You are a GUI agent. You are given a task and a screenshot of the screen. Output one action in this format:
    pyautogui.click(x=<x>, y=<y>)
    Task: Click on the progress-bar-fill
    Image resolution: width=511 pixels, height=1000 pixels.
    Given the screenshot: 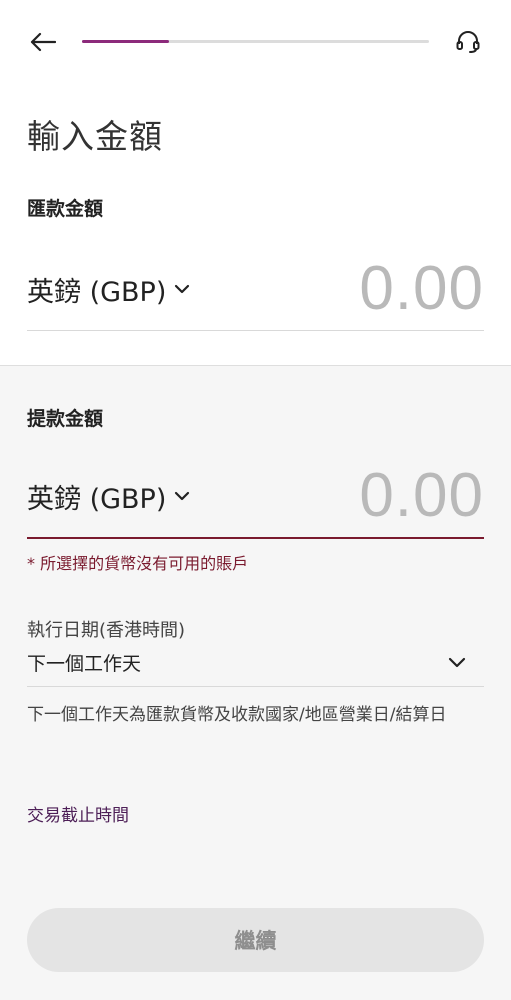 What is the action you would take?
    pyautogui.click(x=125, y=41)
    